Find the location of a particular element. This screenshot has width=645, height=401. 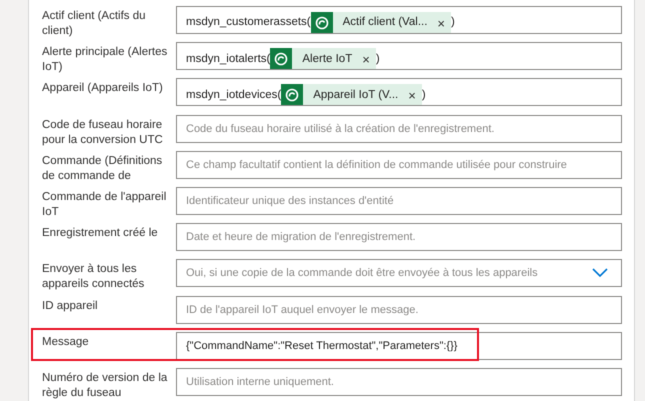

field-label: Alerte principale (Alertes IoT) is located at coordinates (105, 60).